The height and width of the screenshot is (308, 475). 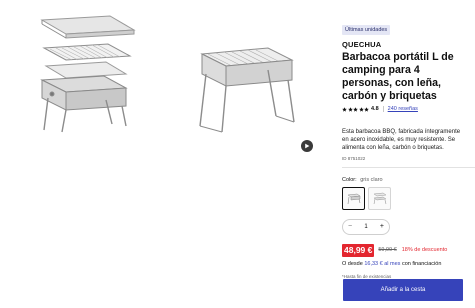 What do you see at coordinates (387, 250) in the screenshot?
I see `old-price: 59,99 €` at bounding box center [387, 250].